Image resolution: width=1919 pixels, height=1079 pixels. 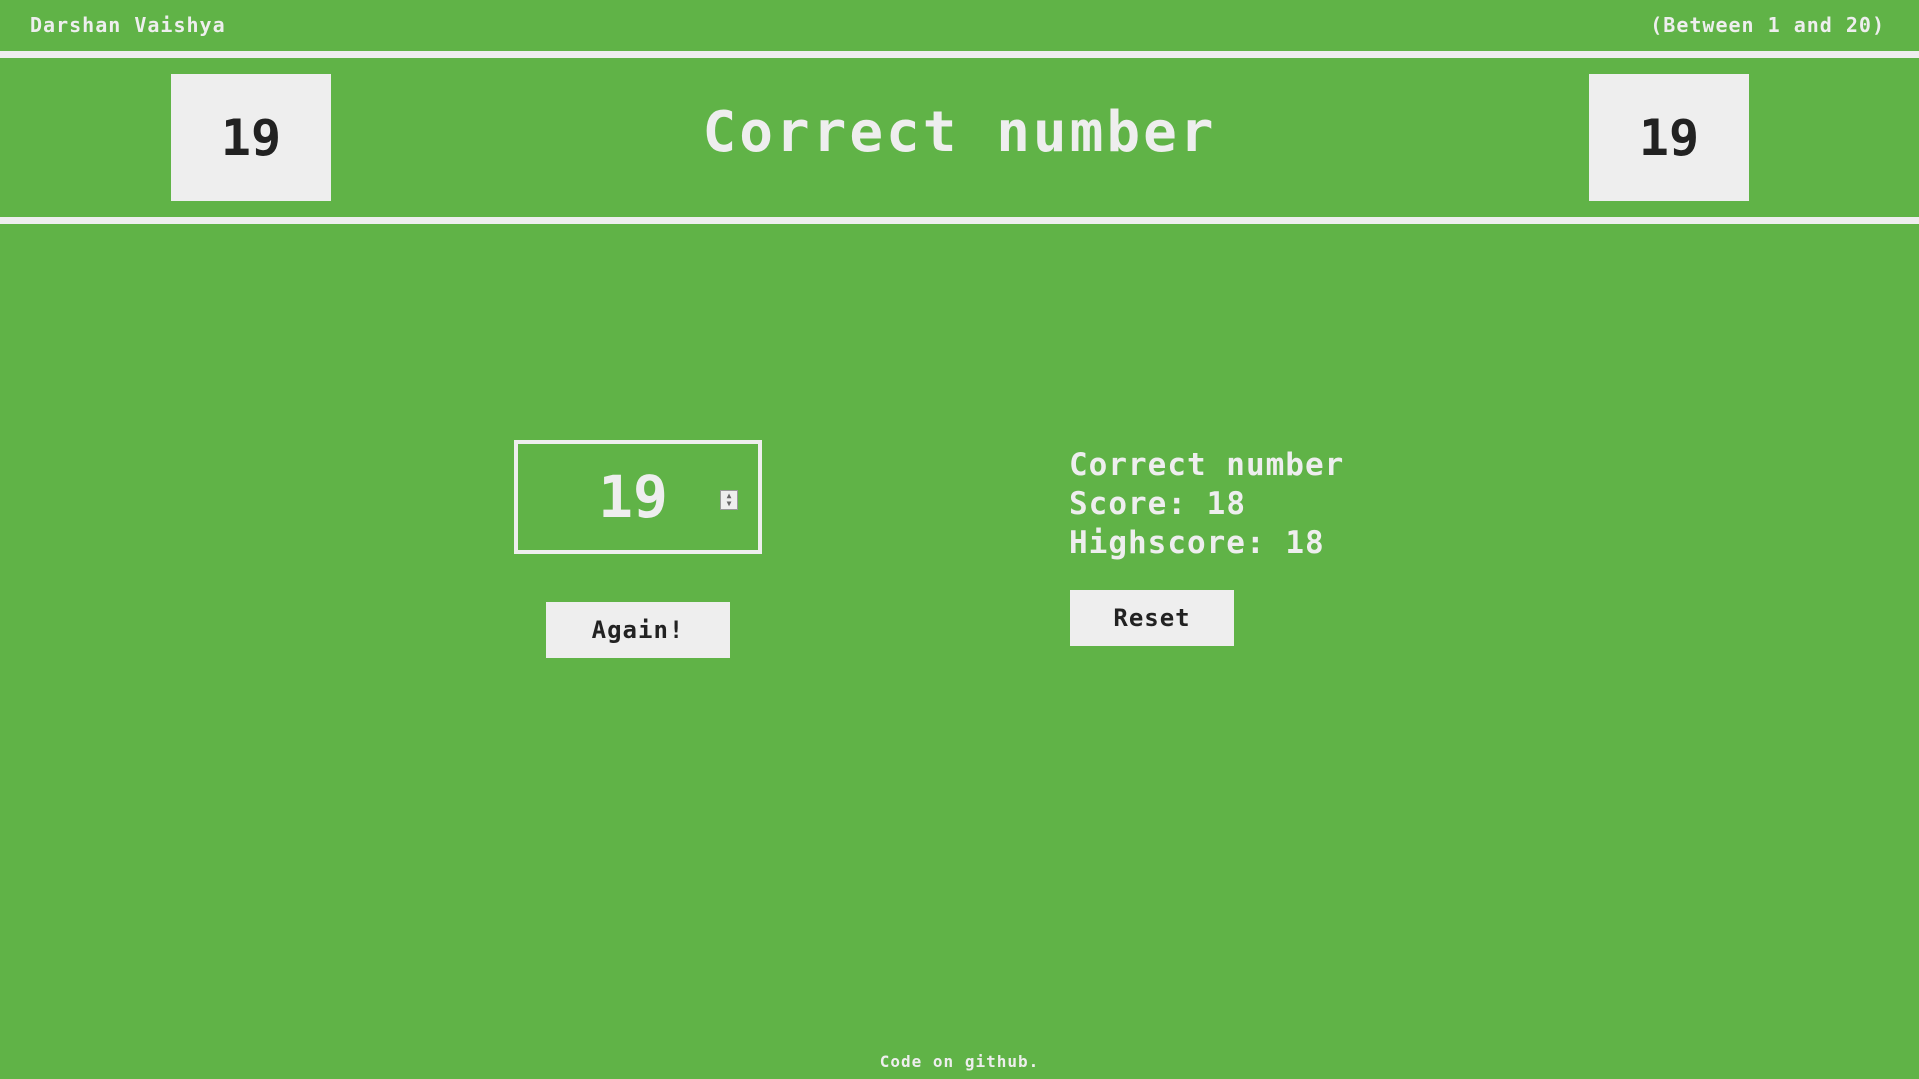 I want to click on guess-input: 19 ▲ ▼, so click(x=638, y=497).